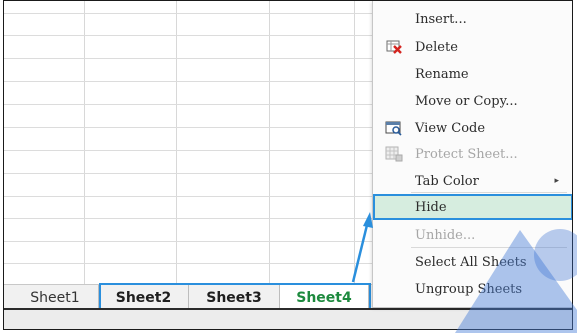 This screenshot has width=577, height=333. I want to click on menu-item-label: View Code, so click(450, 128).